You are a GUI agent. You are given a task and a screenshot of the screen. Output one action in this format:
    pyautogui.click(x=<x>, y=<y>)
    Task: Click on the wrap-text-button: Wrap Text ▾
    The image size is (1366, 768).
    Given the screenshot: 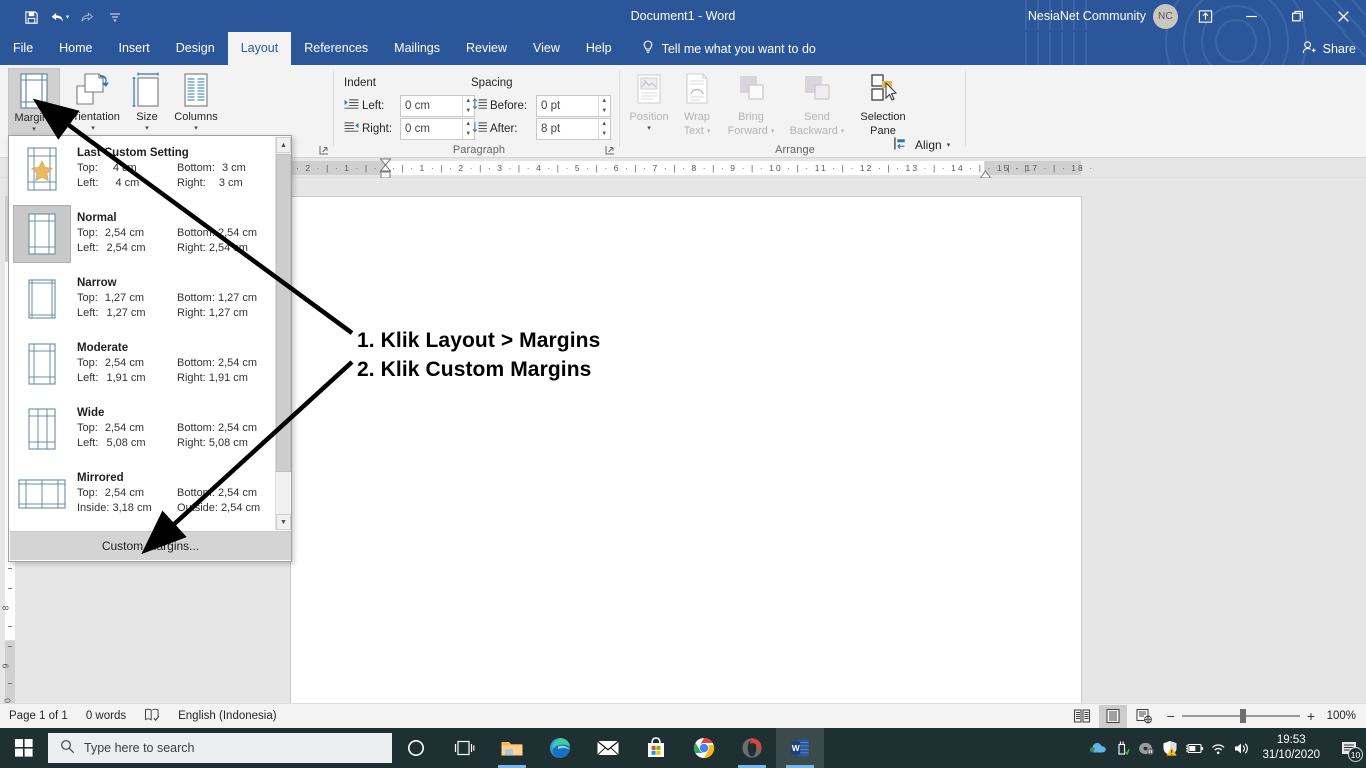 What is the action you would take?
    pyautogui.click(x=697, y=108)
    